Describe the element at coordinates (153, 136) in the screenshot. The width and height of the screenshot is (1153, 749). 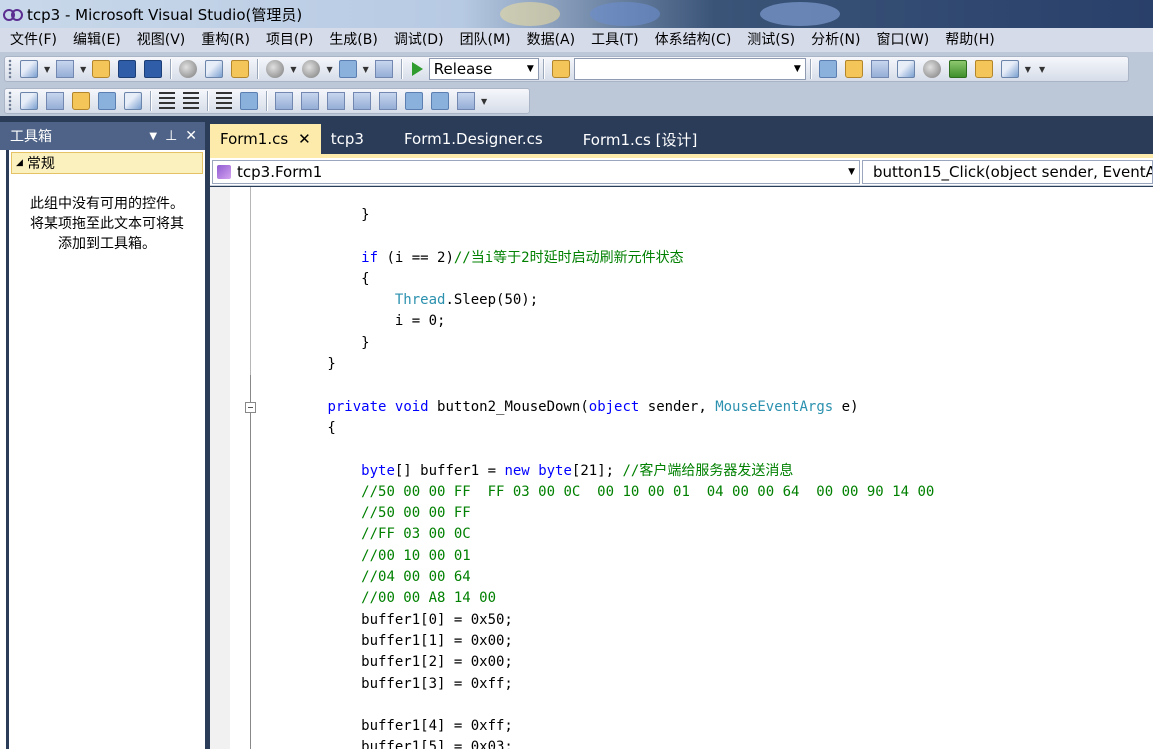
I see `window-position-icon: ▼` at that location.